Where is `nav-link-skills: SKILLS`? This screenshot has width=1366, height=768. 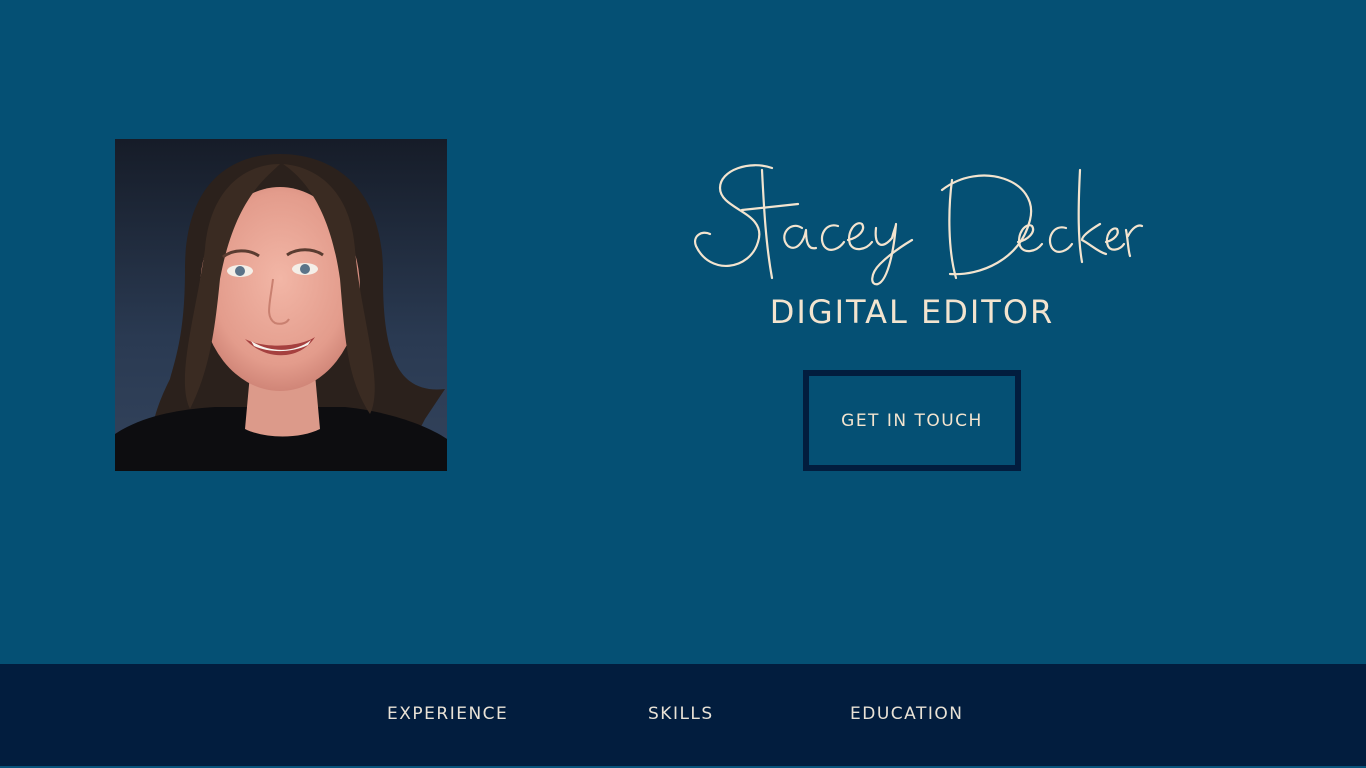
nav-link-skills: SKILLS is located at coordinates (681, 714).